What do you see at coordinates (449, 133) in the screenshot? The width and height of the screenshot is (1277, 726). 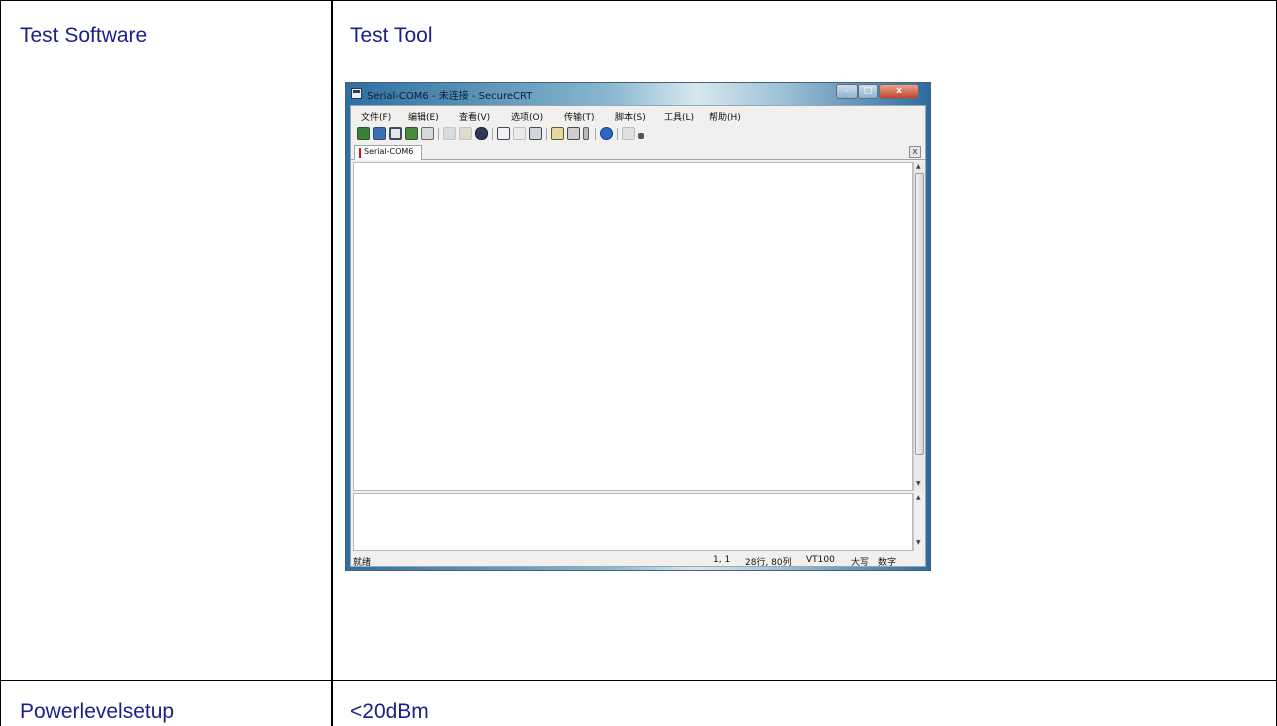 I see `copy-icon` at bounding box center [449, 133].